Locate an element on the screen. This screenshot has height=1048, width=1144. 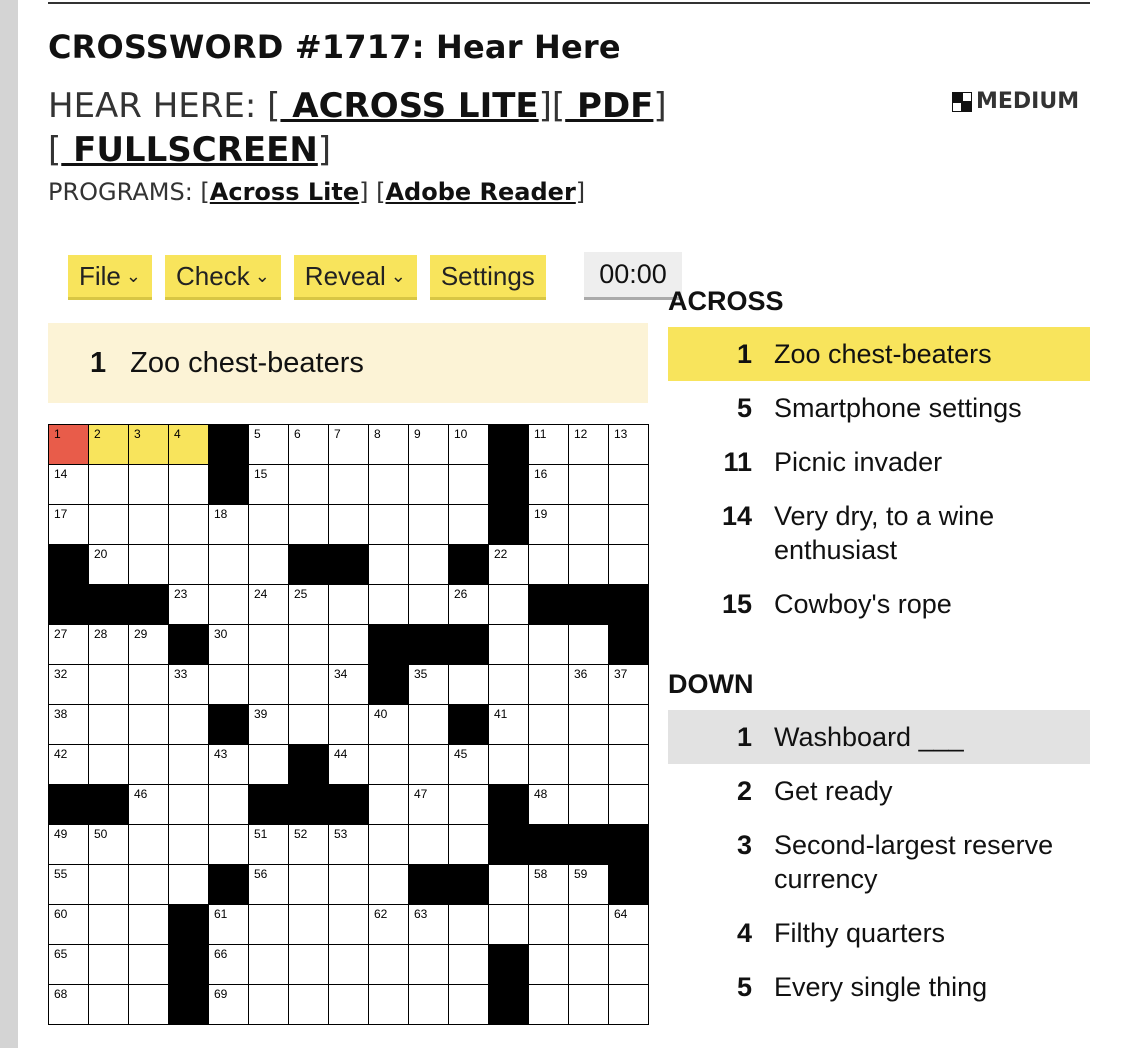
grid-cell: 65 is located at coordinates (68, 964).